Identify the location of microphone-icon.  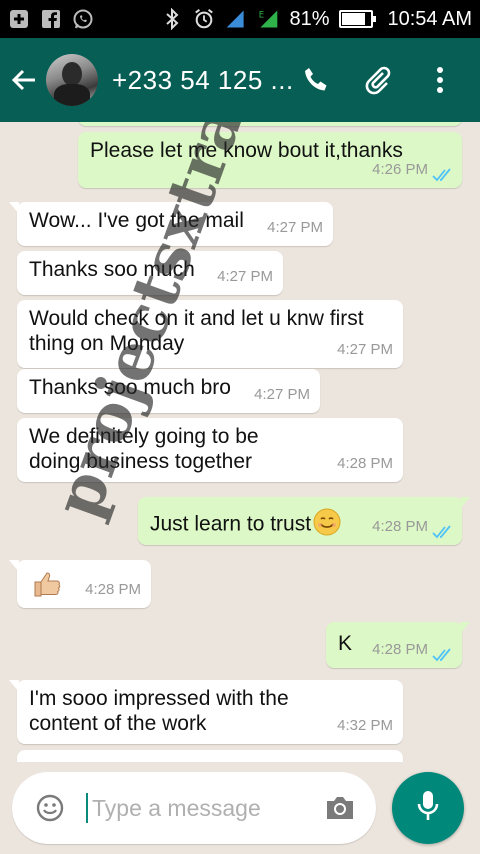
(428, 808).